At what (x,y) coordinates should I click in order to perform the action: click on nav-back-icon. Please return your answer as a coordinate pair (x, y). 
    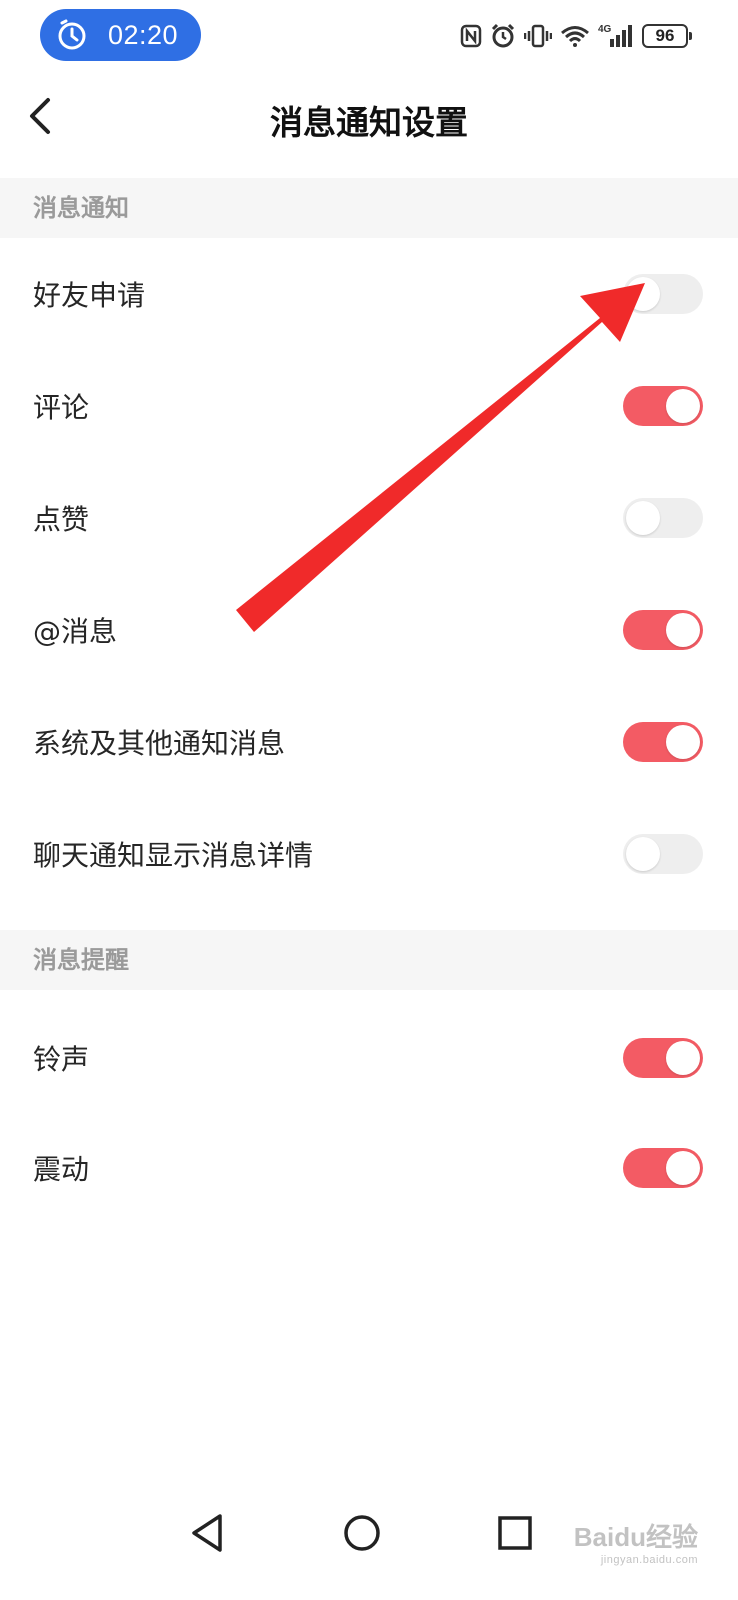
    Looking at the image, I should click on (209, 1533).